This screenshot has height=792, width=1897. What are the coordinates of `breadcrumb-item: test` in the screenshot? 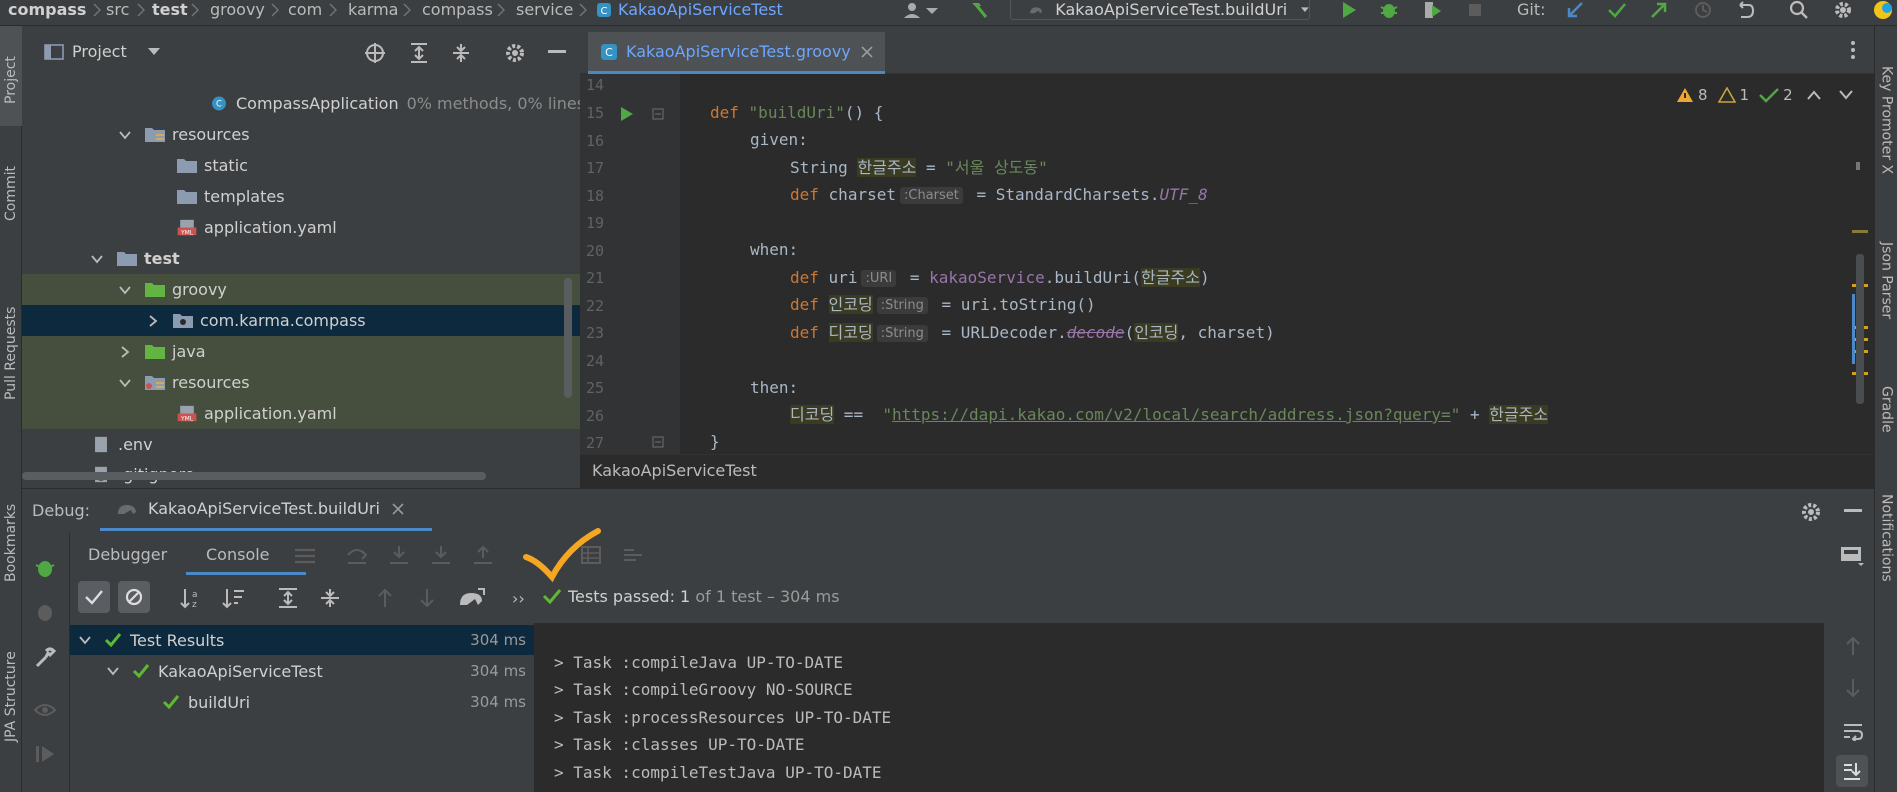 It's located at (170, 10).